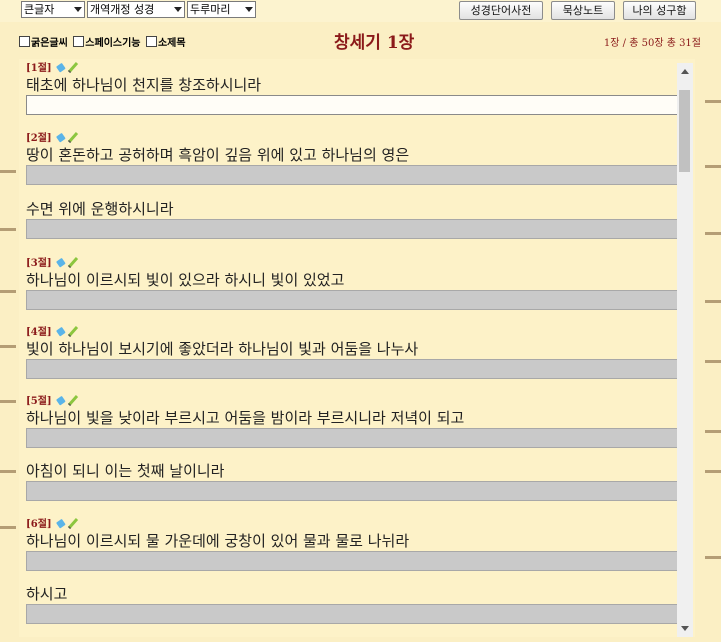  Describe the element at coordinates (39, 68) in the screenshot. I see `verse-label: [1절]` at that location.